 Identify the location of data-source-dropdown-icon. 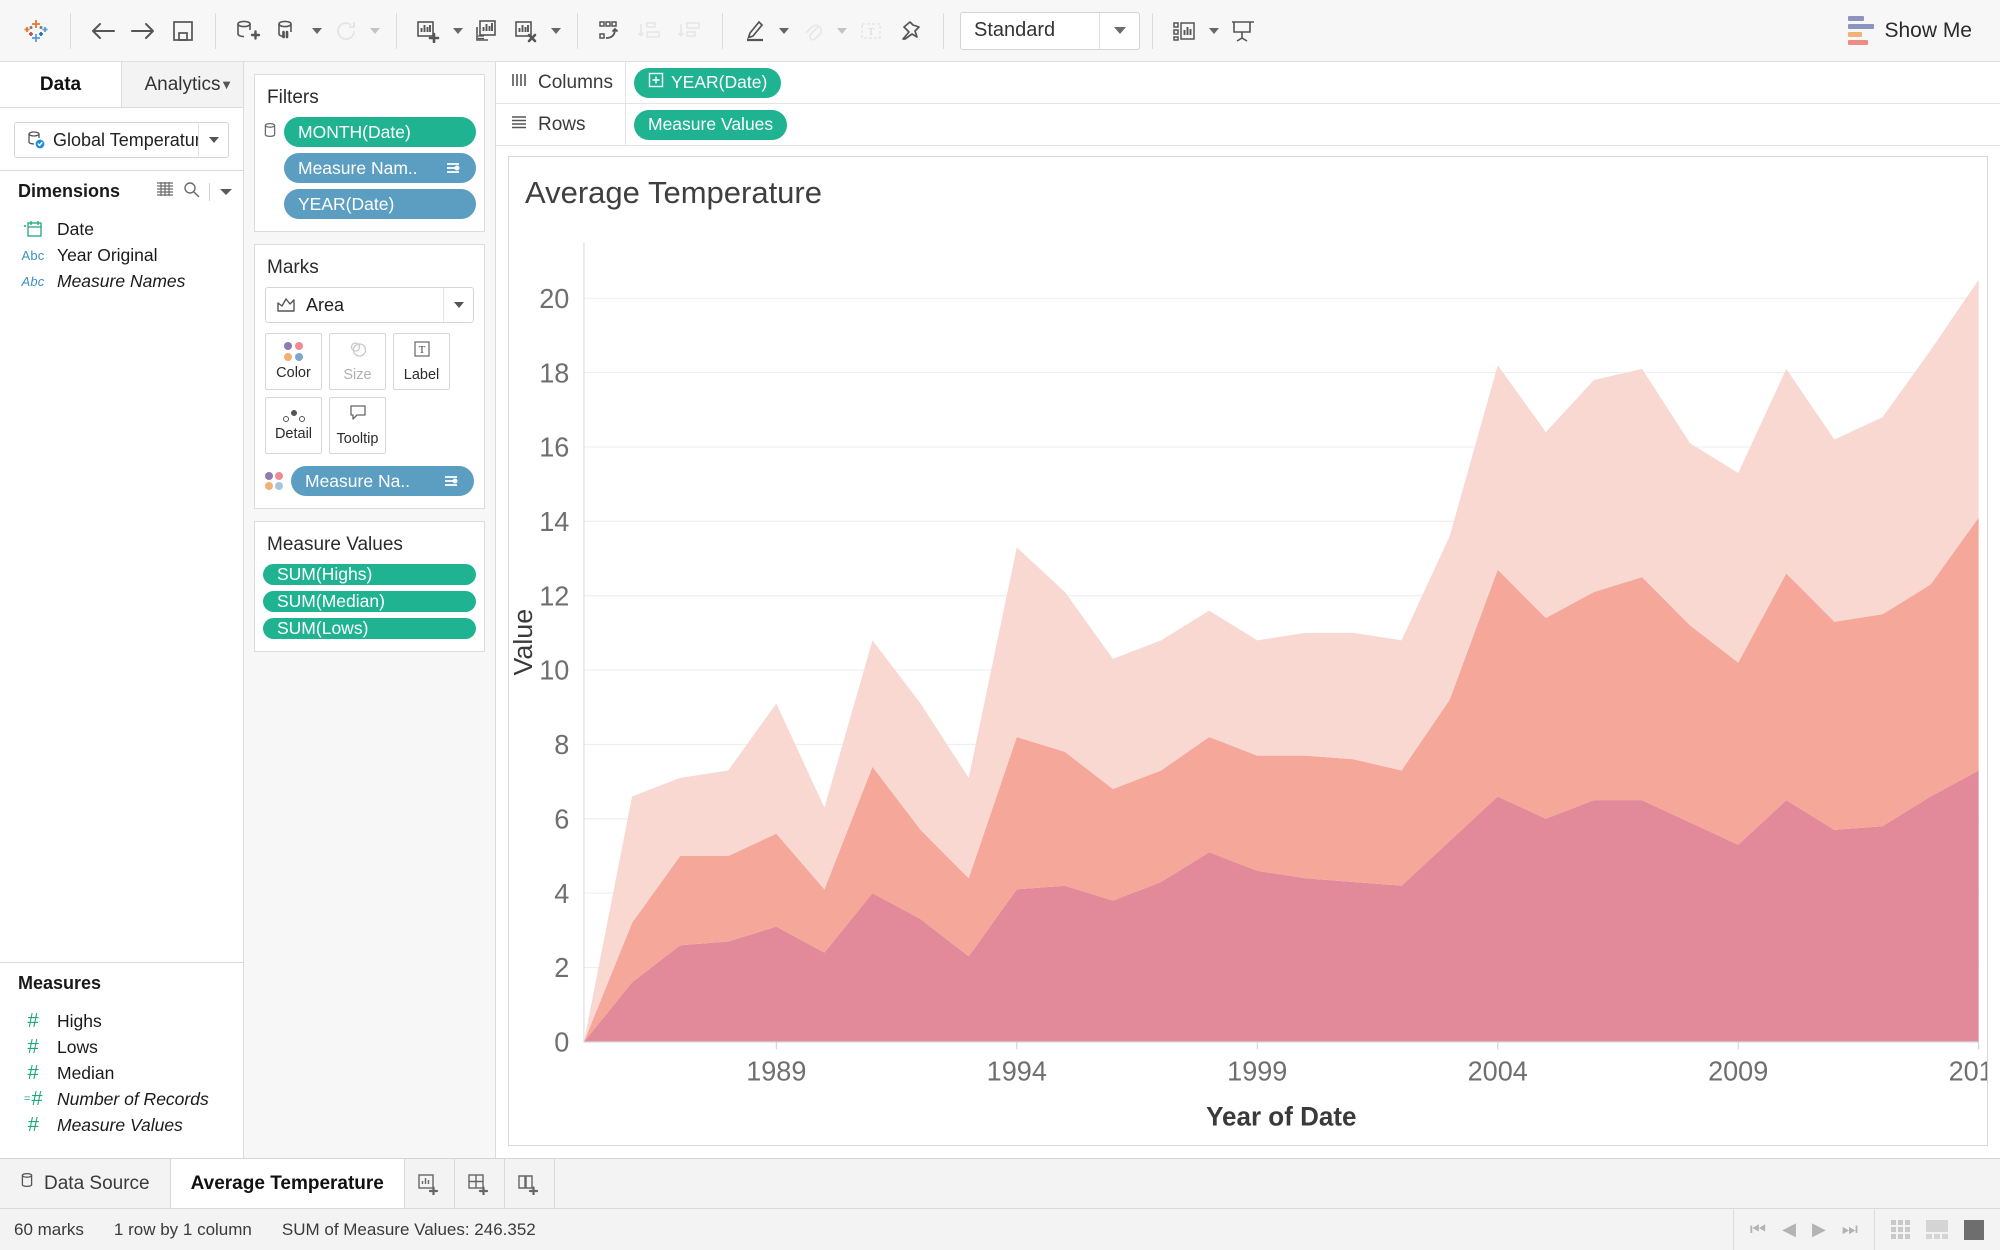
(213, 140).